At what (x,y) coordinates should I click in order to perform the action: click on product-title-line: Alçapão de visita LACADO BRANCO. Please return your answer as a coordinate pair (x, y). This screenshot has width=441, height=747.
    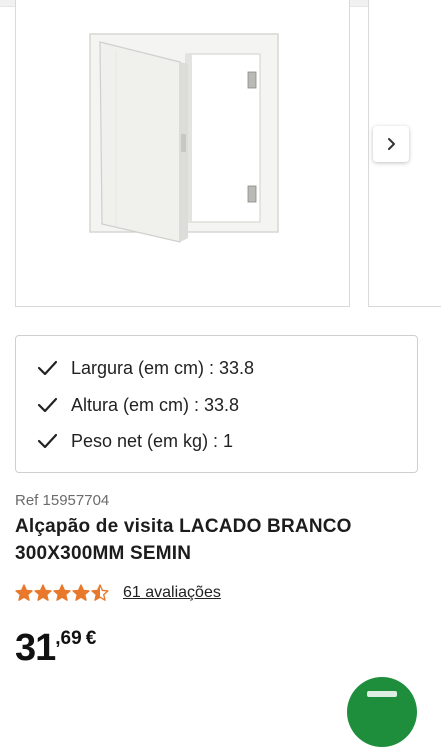
    Looking at the image, I should click on (183, 526).